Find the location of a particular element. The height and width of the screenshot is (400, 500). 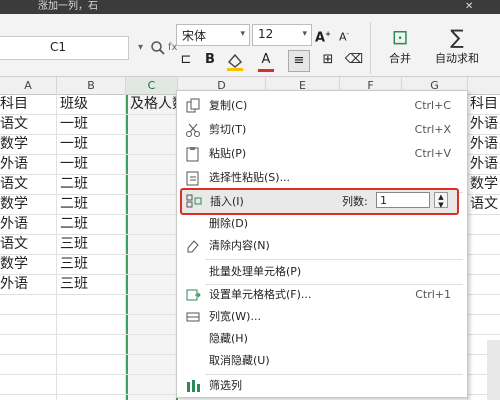

font-size-select: 12 ▾ is located at coordinates (282, 35).